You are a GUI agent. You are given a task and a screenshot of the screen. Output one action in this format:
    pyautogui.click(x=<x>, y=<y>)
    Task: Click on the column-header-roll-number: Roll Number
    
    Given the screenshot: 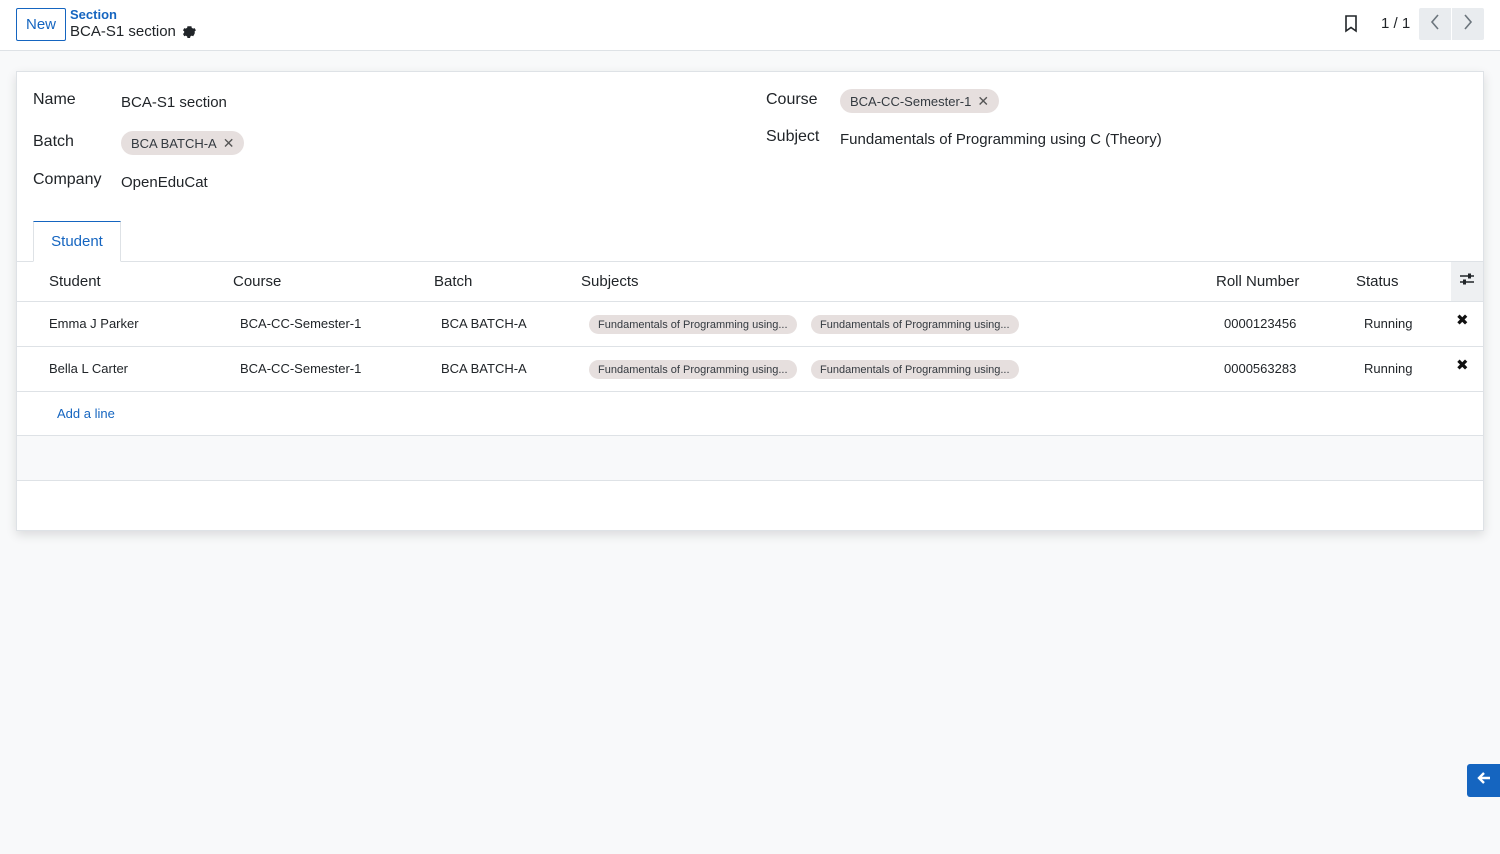 What is the action you would take?
    pyautogui.click(x=1257, y=281)
    